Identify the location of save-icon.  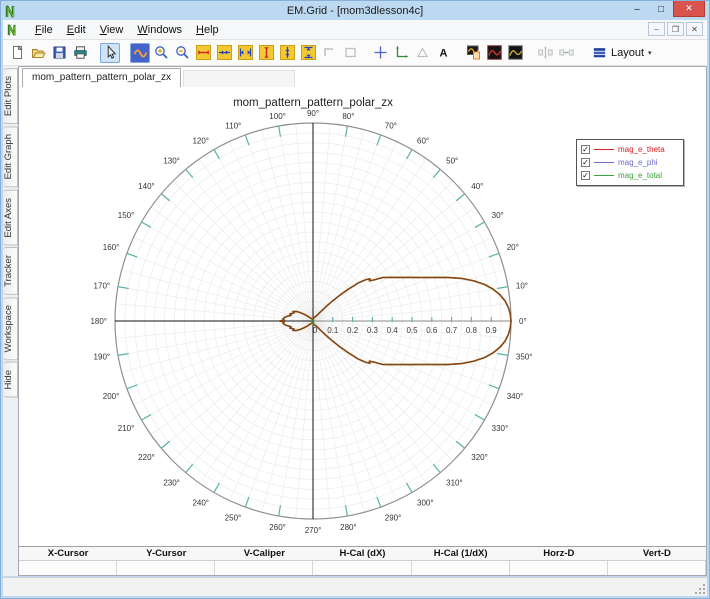
(59, 52).